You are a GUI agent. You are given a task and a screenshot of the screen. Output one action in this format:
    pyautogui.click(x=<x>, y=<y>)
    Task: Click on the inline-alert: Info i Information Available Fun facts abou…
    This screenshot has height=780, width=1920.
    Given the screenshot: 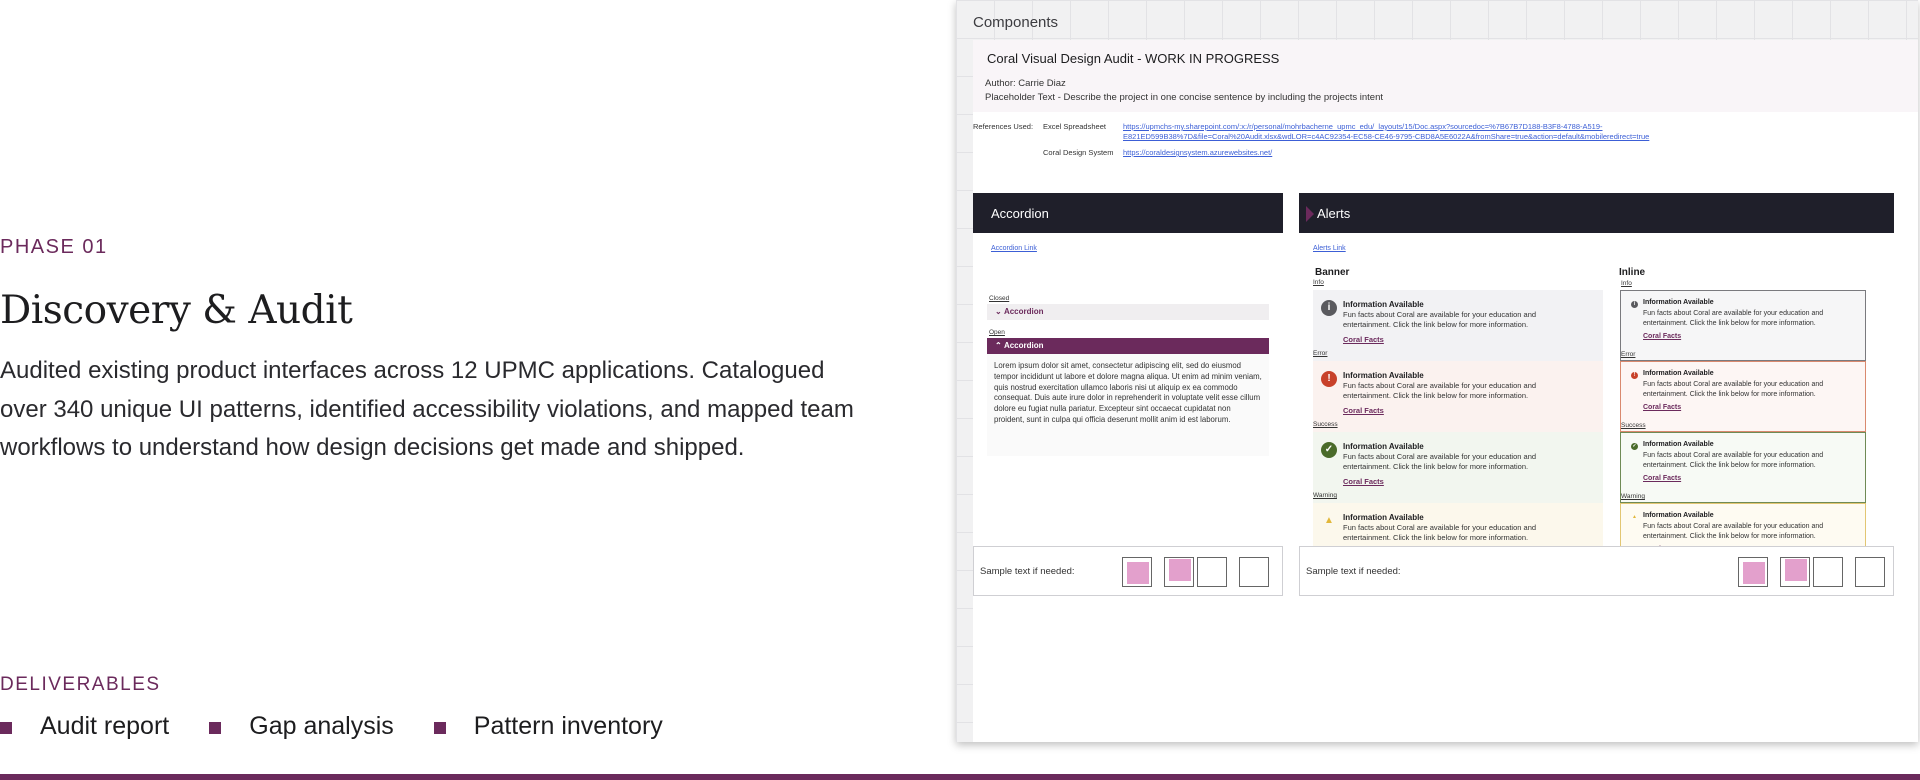 What is the action you would take?
    pyautogui.click(x=1743, y=320)
    